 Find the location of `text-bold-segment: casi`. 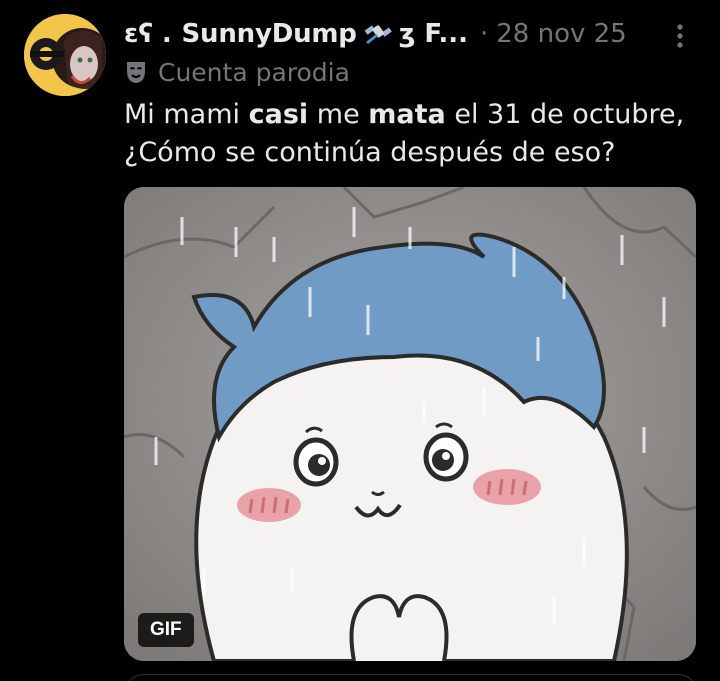

text-bold-segment: casi is located at coordinates (278, 114).